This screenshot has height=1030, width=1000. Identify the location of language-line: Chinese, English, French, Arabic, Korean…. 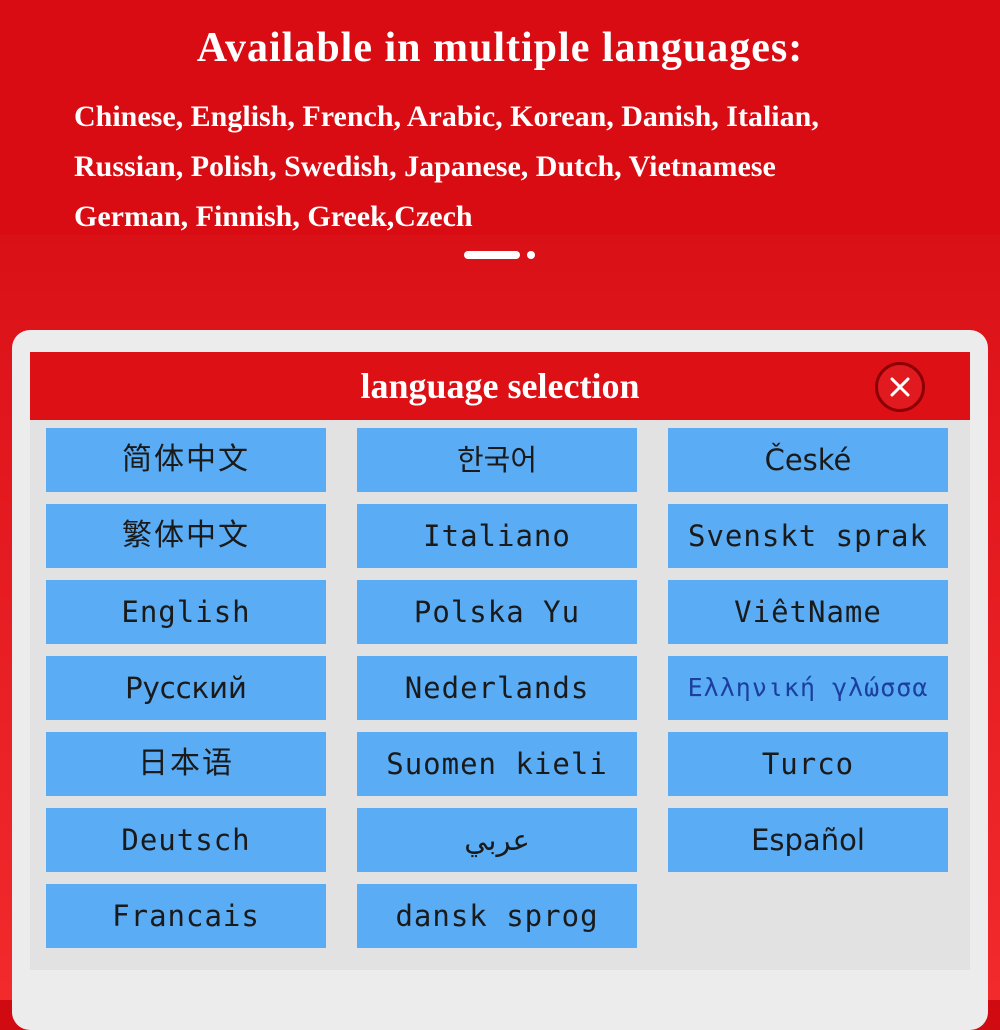
(446, 116).